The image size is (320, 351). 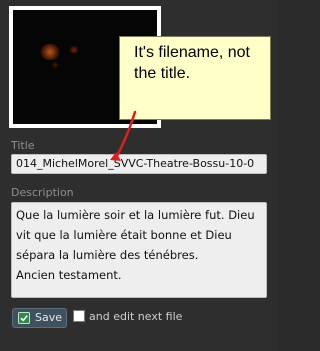 I want to click on save-button-label: Save, so click(x=49, y=317).